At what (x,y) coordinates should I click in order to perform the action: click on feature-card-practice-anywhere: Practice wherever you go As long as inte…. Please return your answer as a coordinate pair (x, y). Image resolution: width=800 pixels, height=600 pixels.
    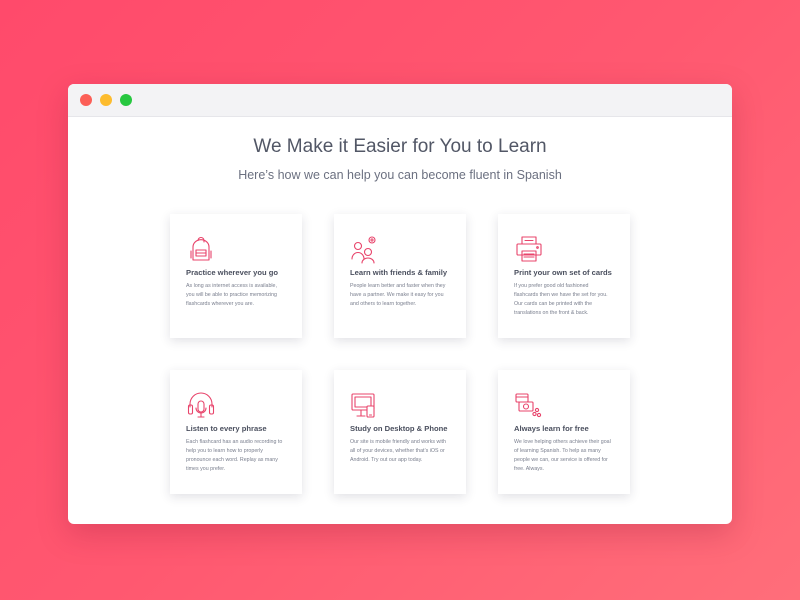
    Looking at the image, I should click on (236, 276).